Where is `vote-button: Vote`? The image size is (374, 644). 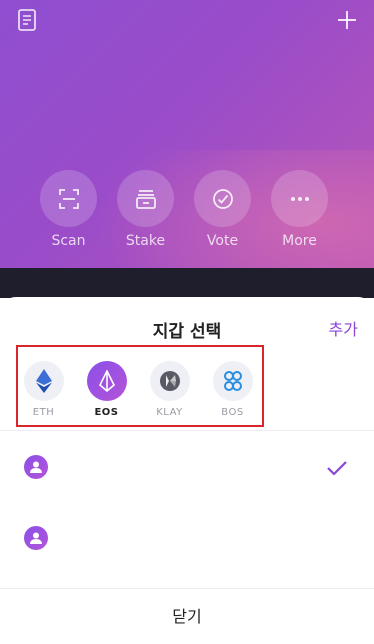 vote-button: Vote is located at coordinates (222, 209).